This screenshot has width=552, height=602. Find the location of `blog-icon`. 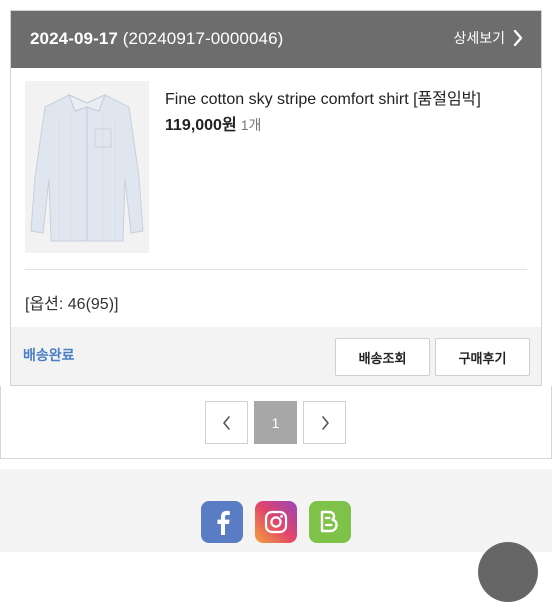

blog-icon is located at coordinates (329, 521).